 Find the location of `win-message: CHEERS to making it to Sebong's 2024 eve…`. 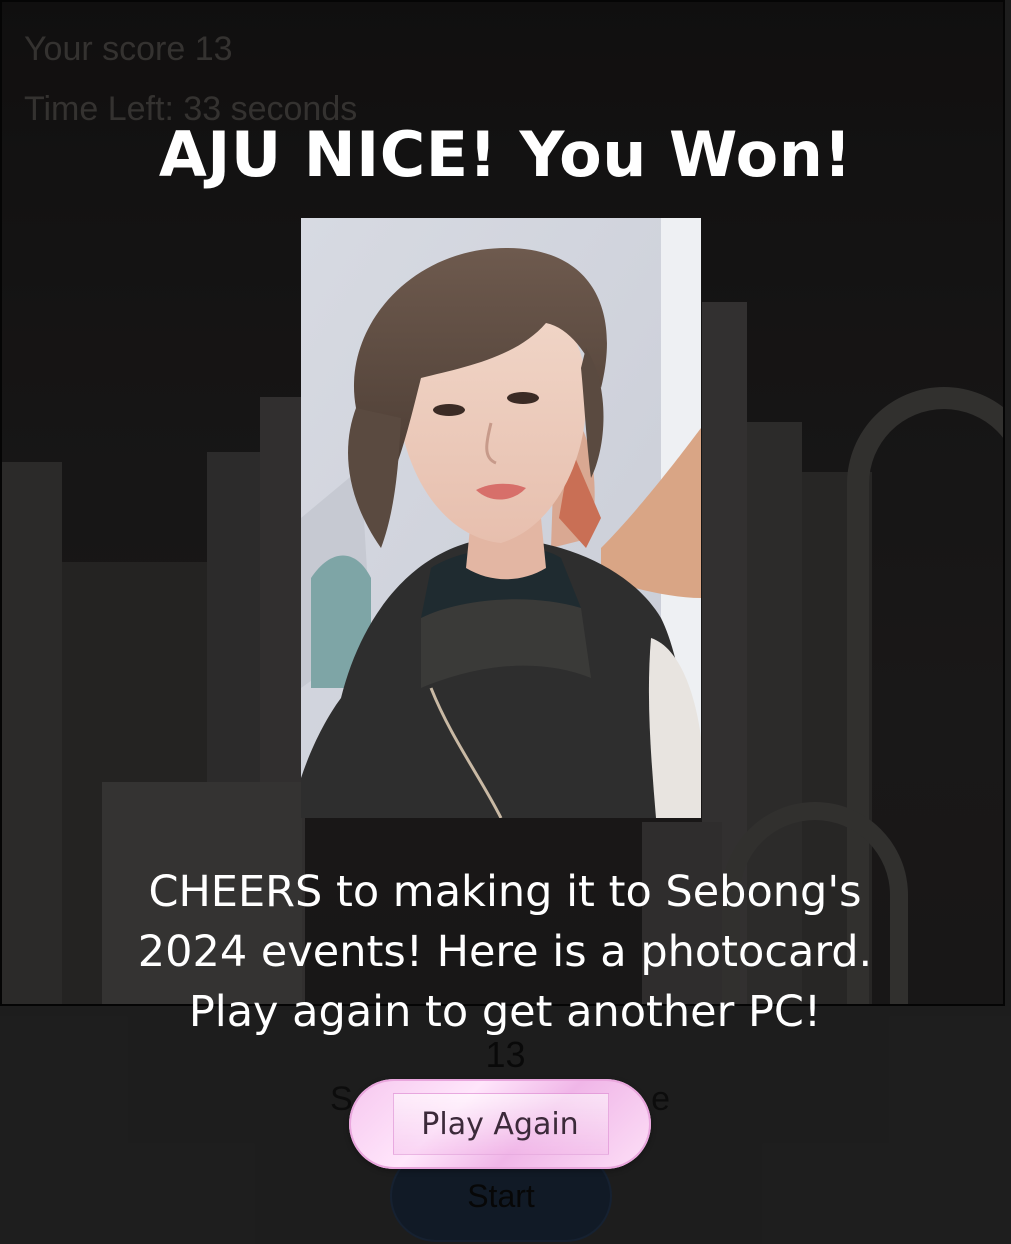

win-message: CHEERS to making it to Sebong's 2024 eve… is located at coordinates (505, 952).